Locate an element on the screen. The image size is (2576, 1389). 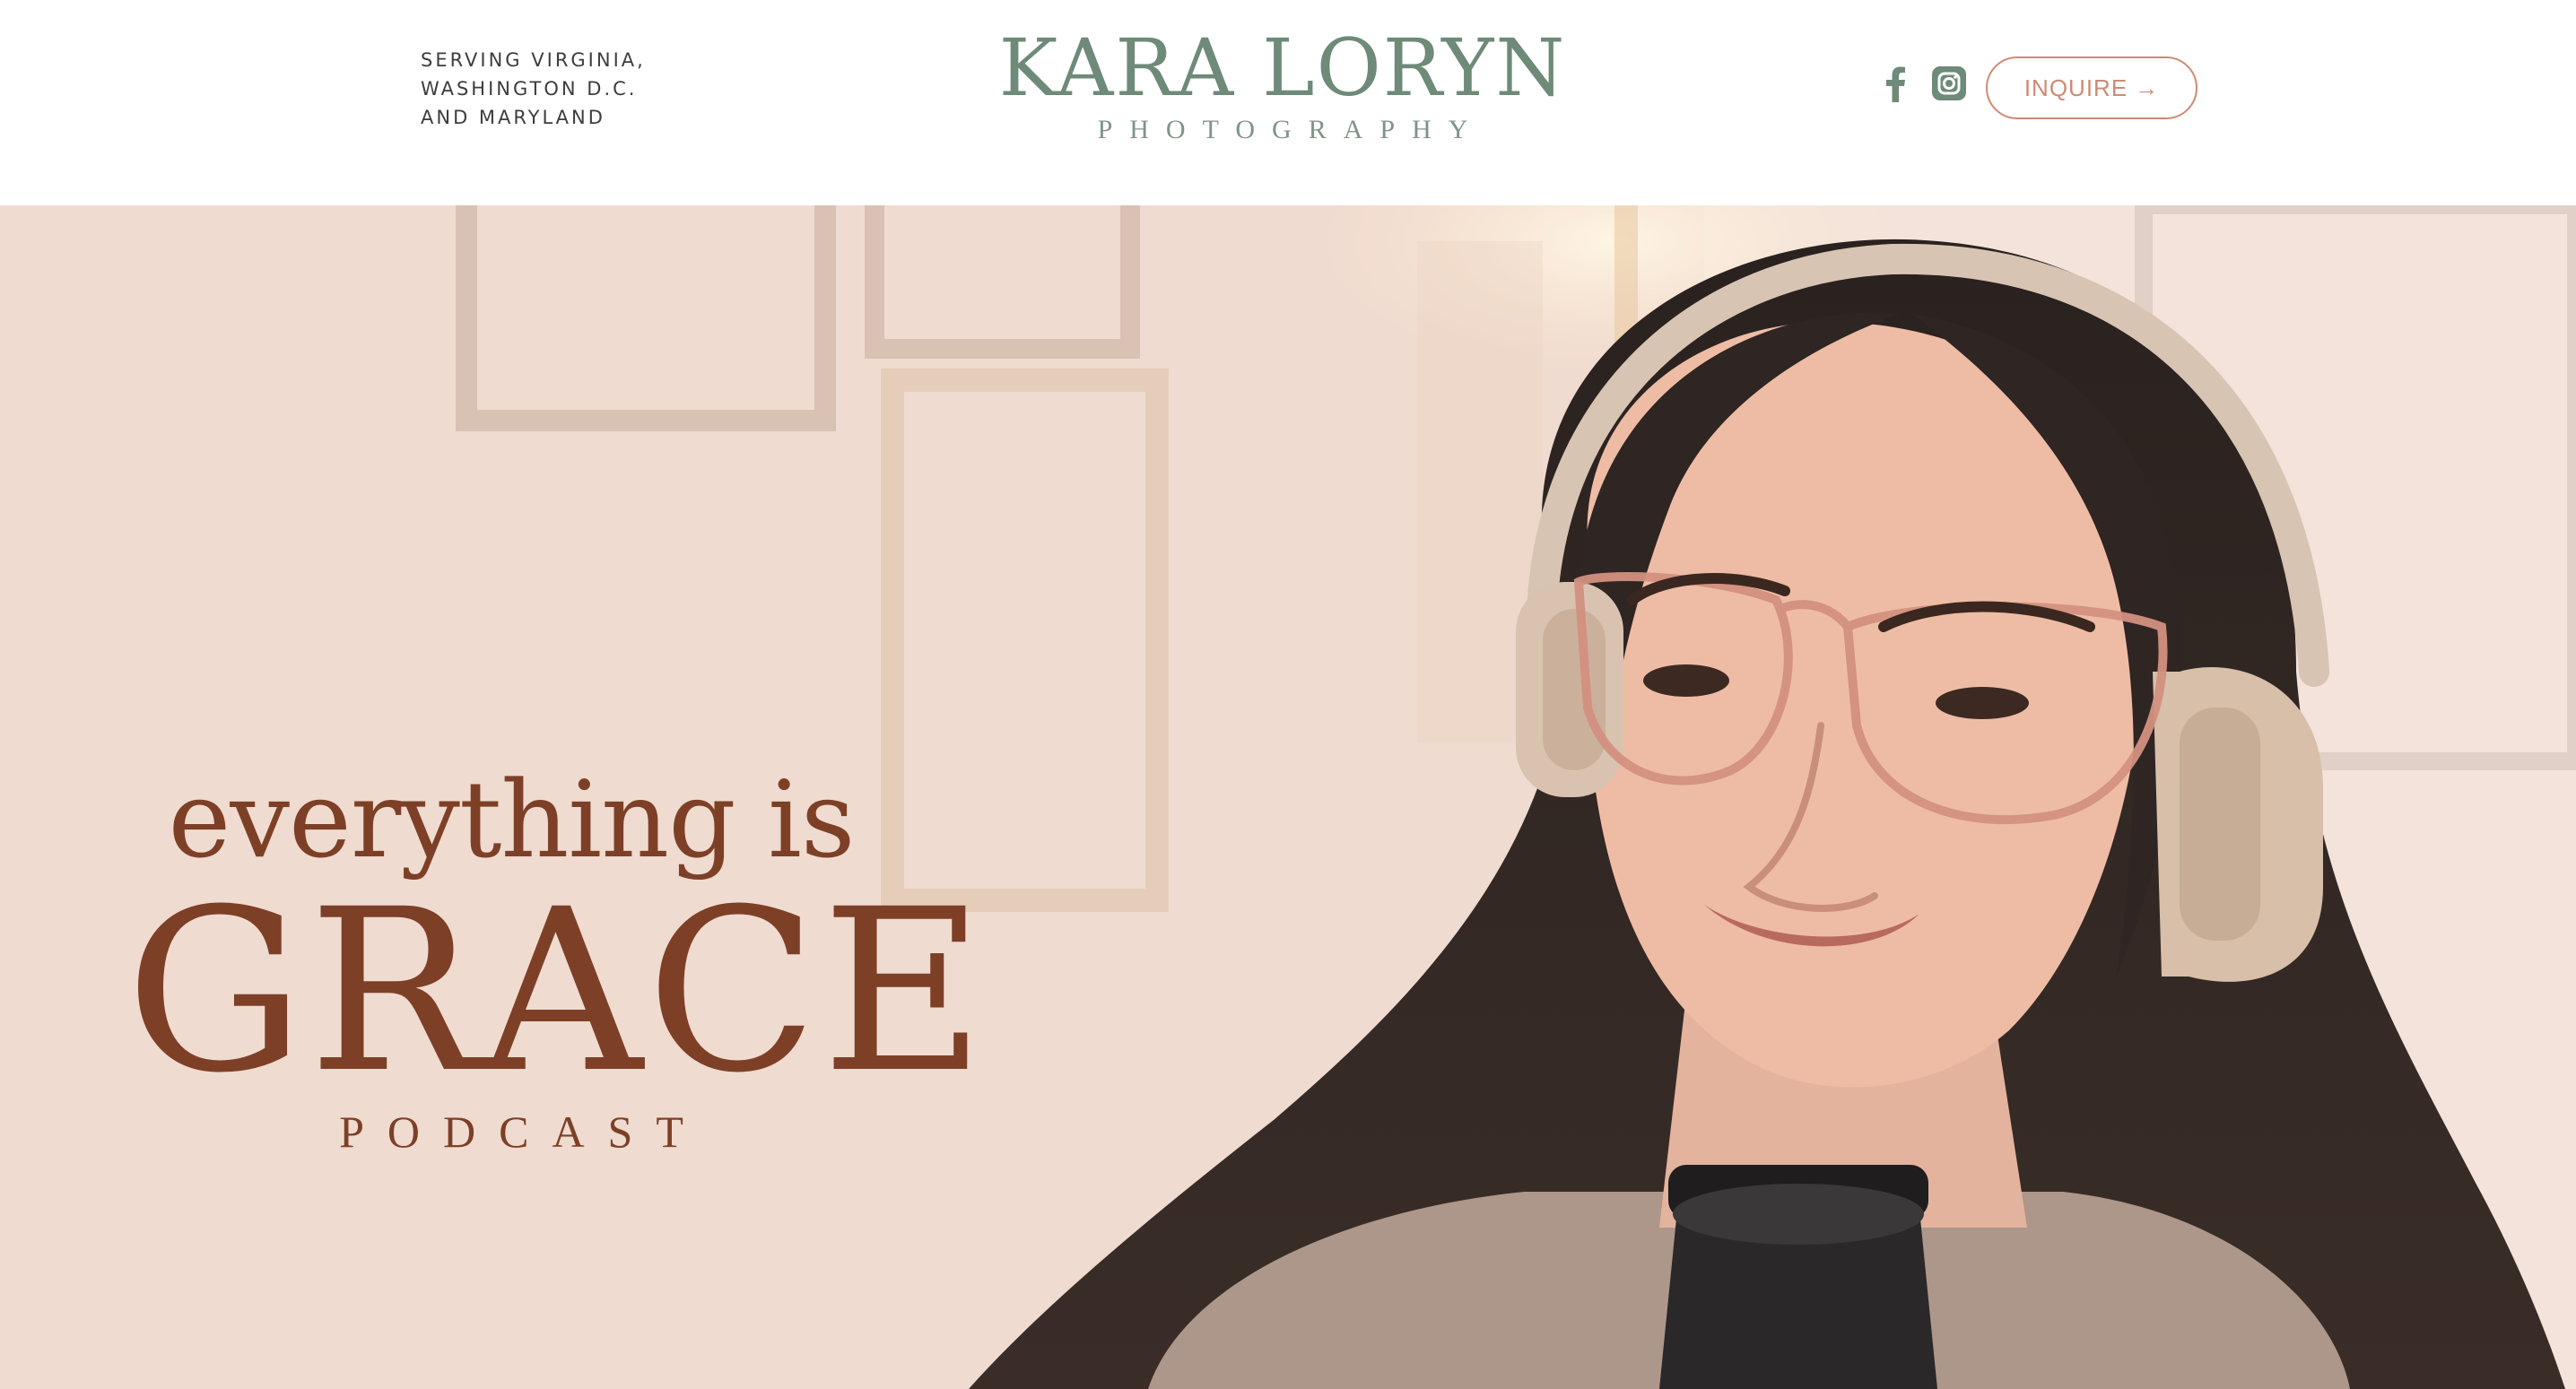
arrow-right-icon: → is located at coordinates (2147, 87).